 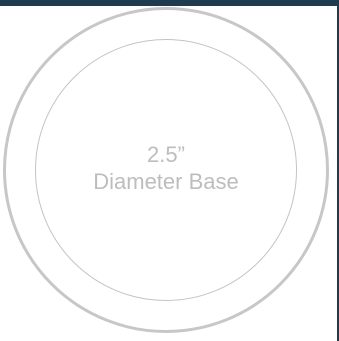 What do you see at coordinates (169, 3) in the screenshot?
I see `top-accent-bar` at bounding box center [169, 3].